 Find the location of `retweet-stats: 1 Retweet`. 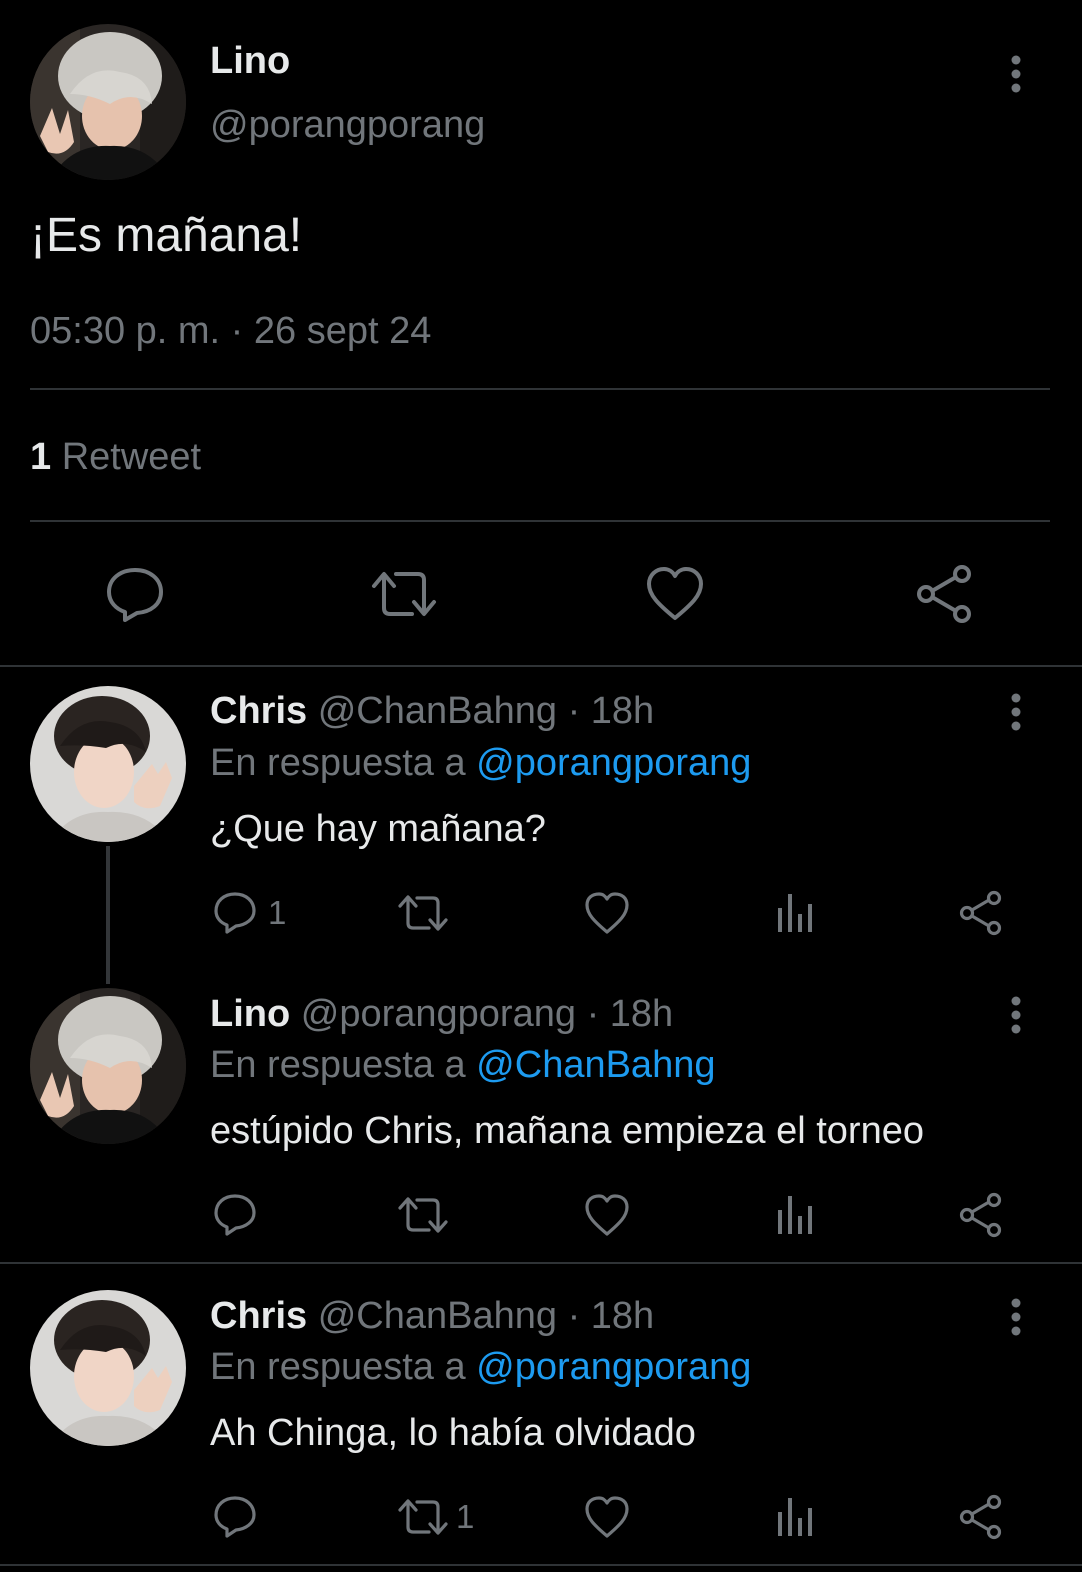

retweet-stats: 1 Retweet is located at coordinates (115, 457).